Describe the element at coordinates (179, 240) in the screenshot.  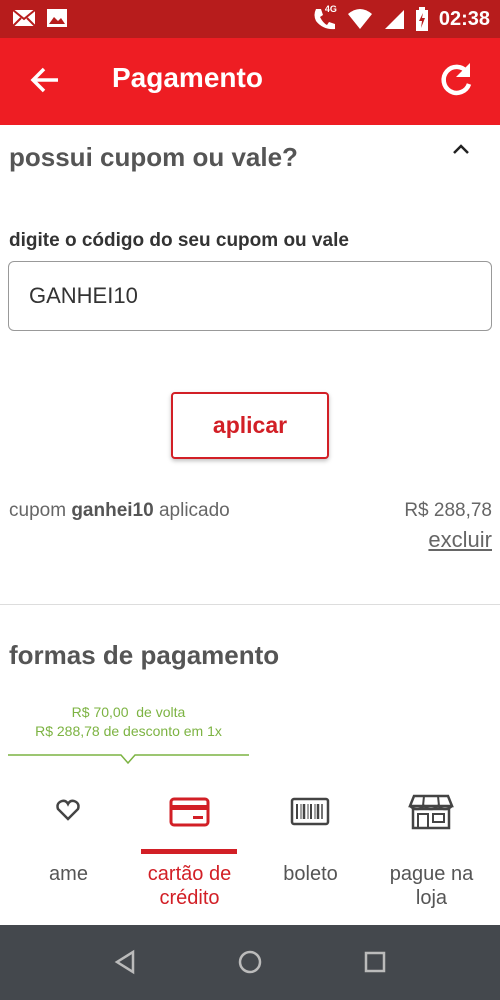
I see `coupon-input-label: digite o código do seu cupom ou vale` at that location.